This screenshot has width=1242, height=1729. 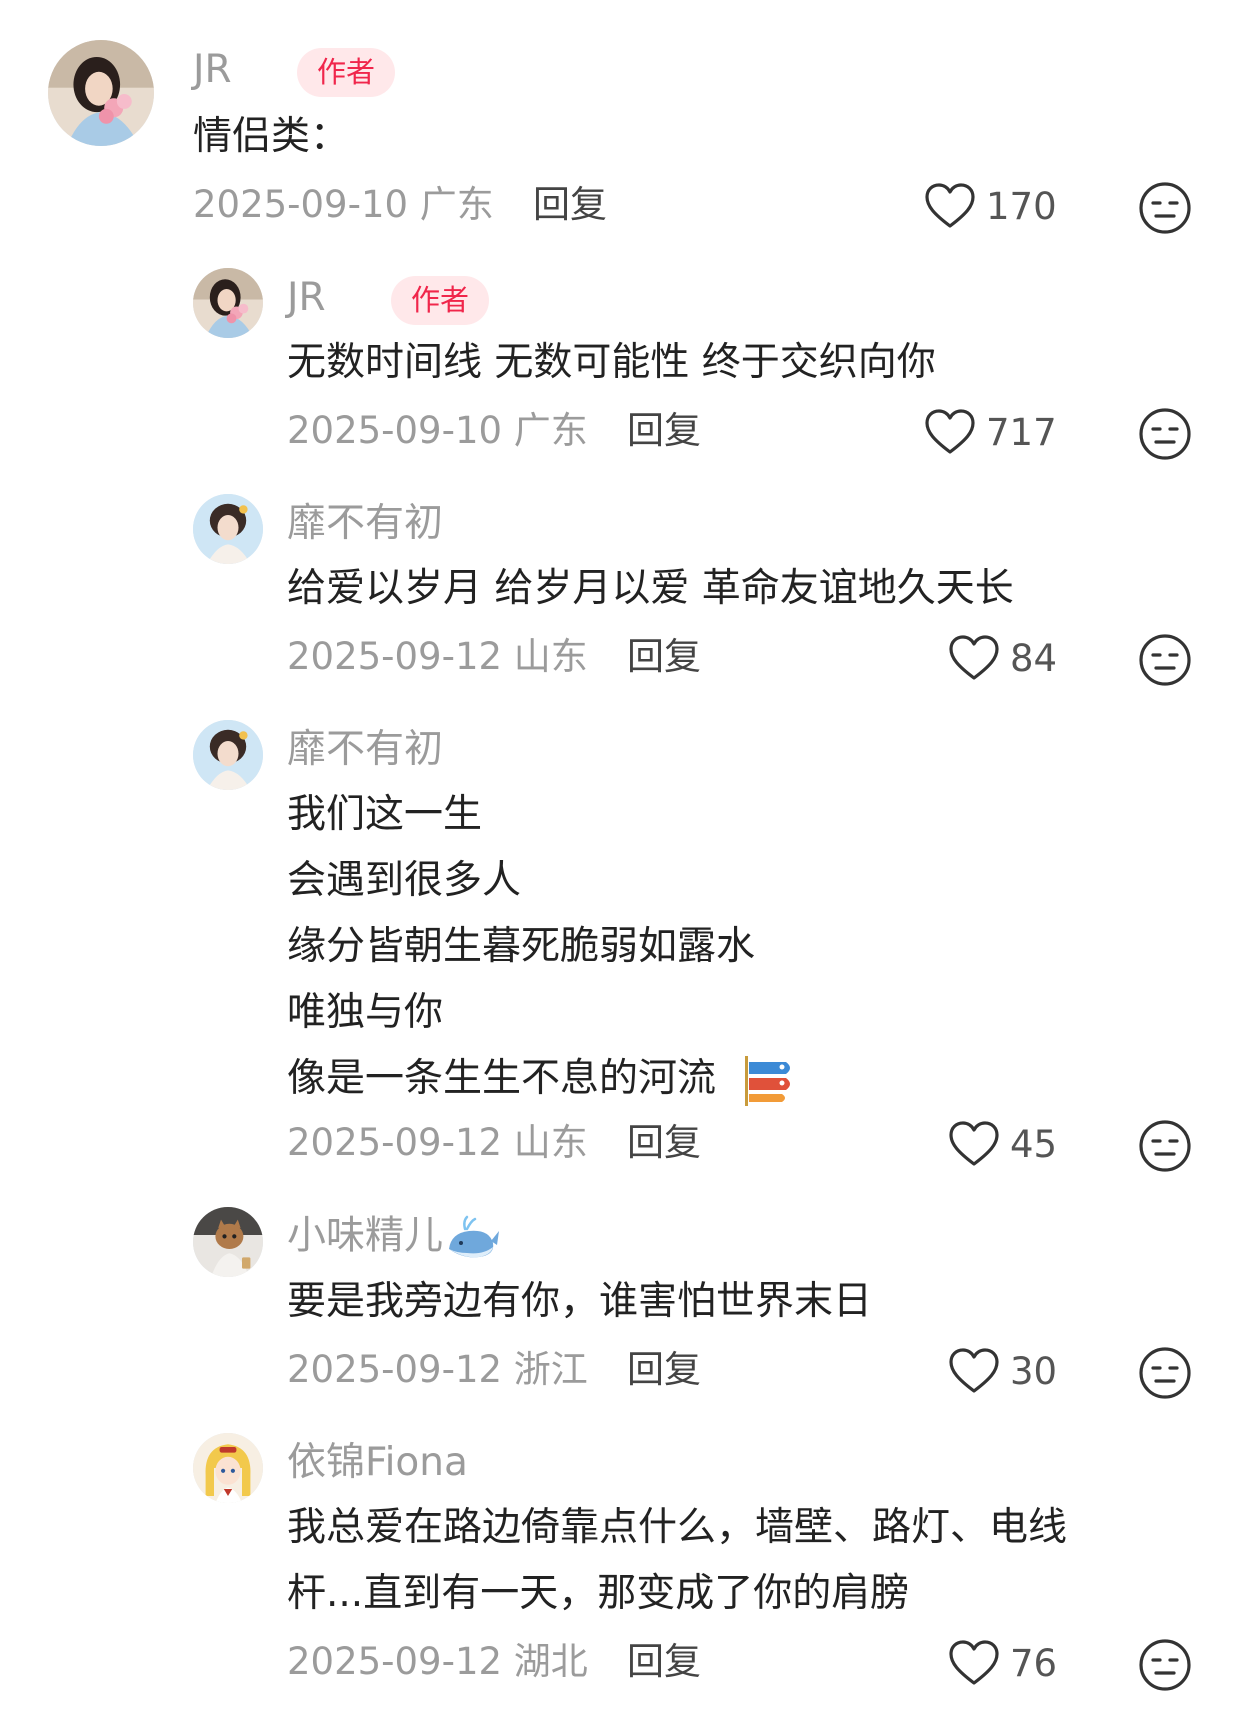 I want to click on like-count: 30, so click(x=1034, y=1371).